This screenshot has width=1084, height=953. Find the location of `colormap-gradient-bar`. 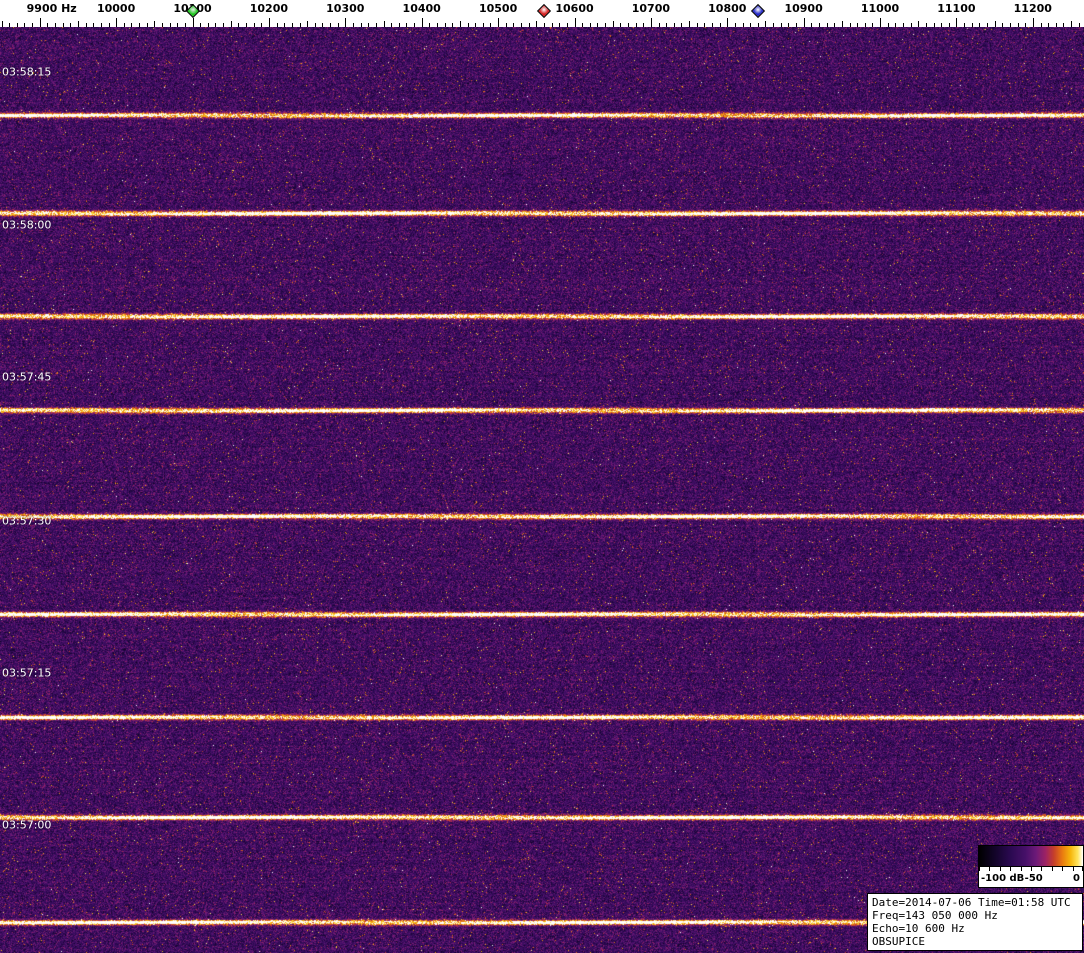

colormap-gradient-bar is located at coordinates (1031, 856).